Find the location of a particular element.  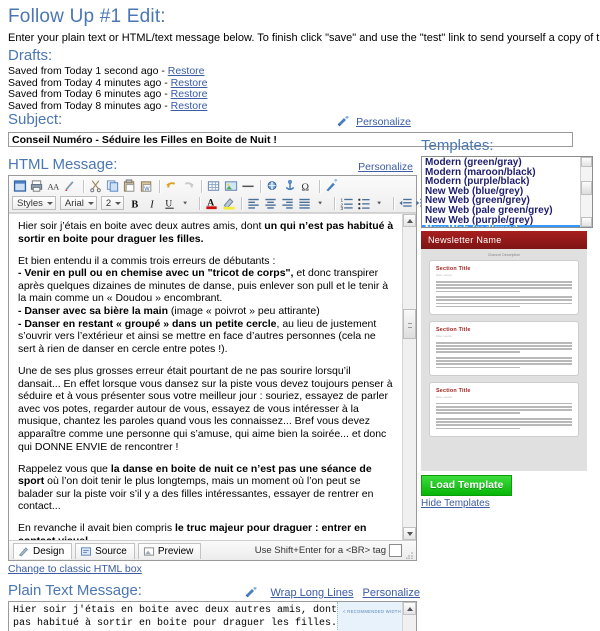

size-dropdown: 2 is located at coordinates (112, 203).